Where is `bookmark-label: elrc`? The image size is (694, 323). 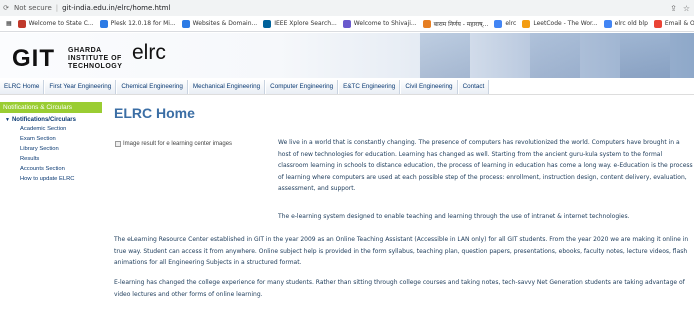 bookmark-label: elrc is located at coordinates (511, 23).